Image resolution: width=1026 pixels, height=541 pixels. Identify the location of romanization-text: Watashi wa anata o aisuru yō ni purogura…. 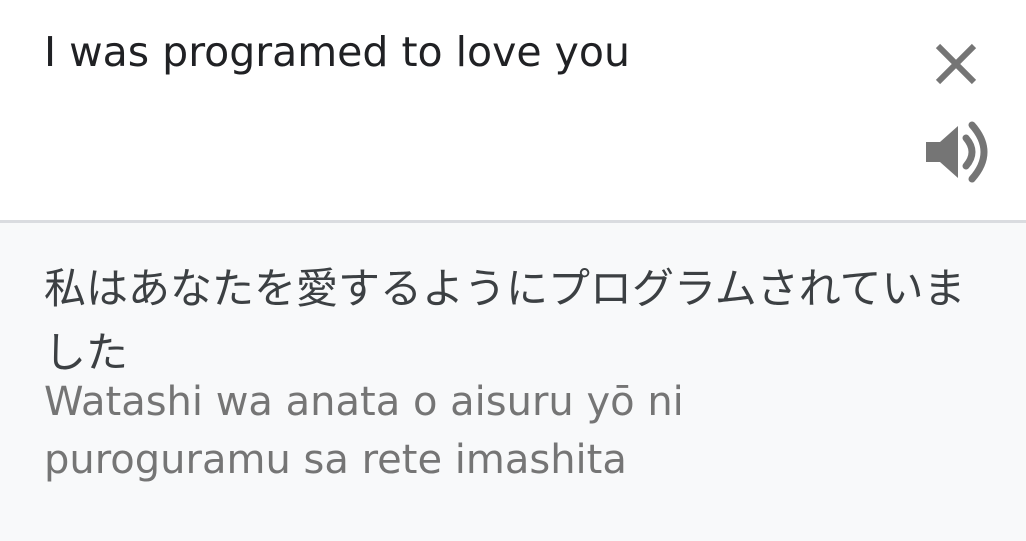
(364, 431).